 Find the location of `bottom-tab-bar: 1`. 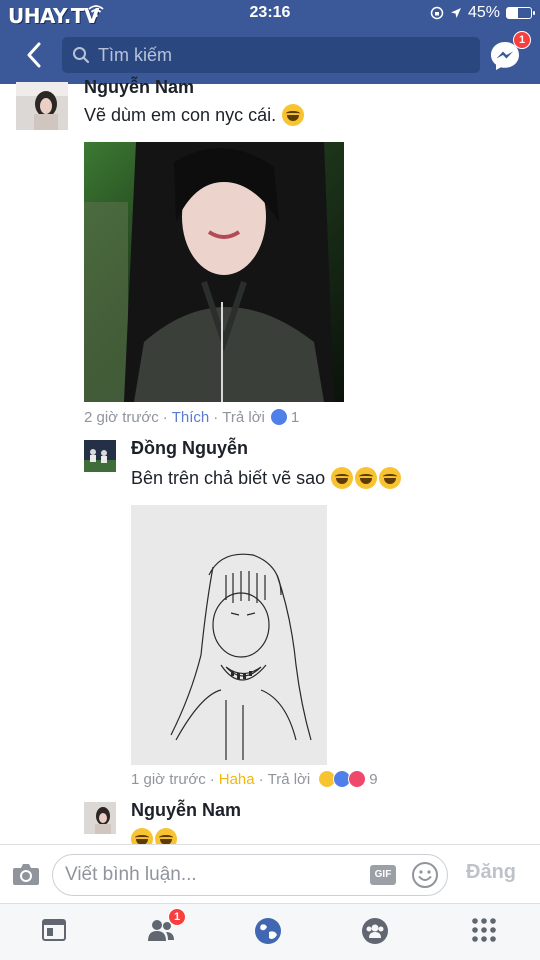

bottom-tab-bar: 1 is located at coordinates (270, 932).